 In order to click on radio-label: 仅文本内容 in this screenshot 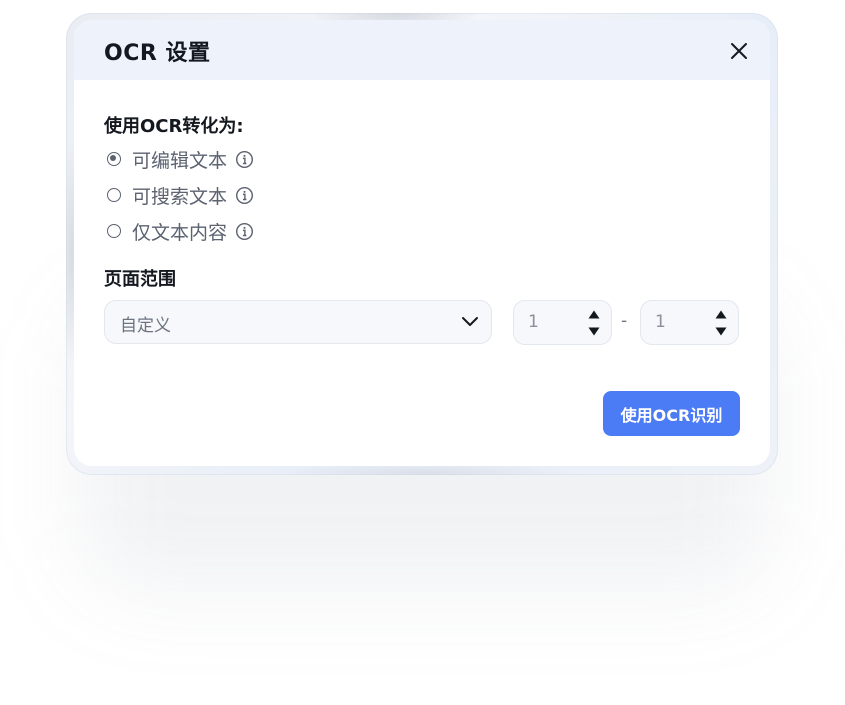, I will do `click(180, 232)`.